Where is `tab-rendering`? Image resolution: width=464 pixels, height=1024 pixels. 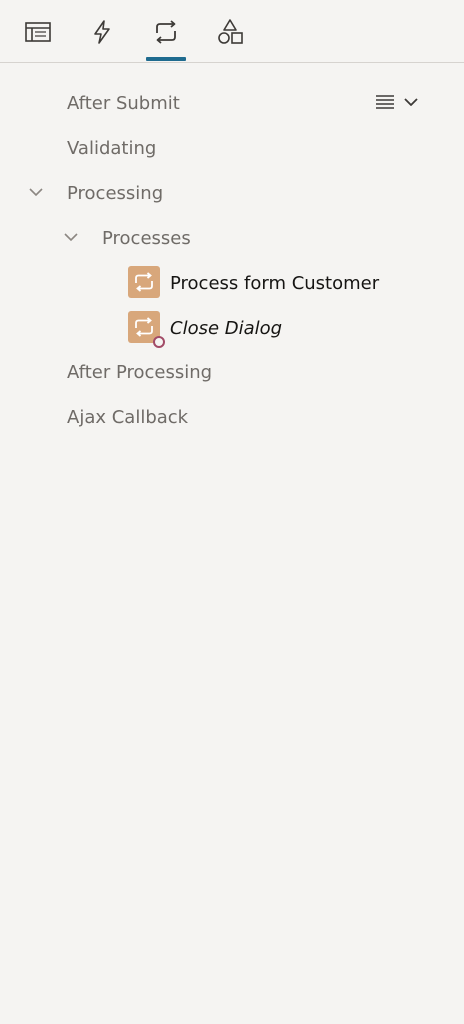
tab-rendering is located at coordinates (38, 32).